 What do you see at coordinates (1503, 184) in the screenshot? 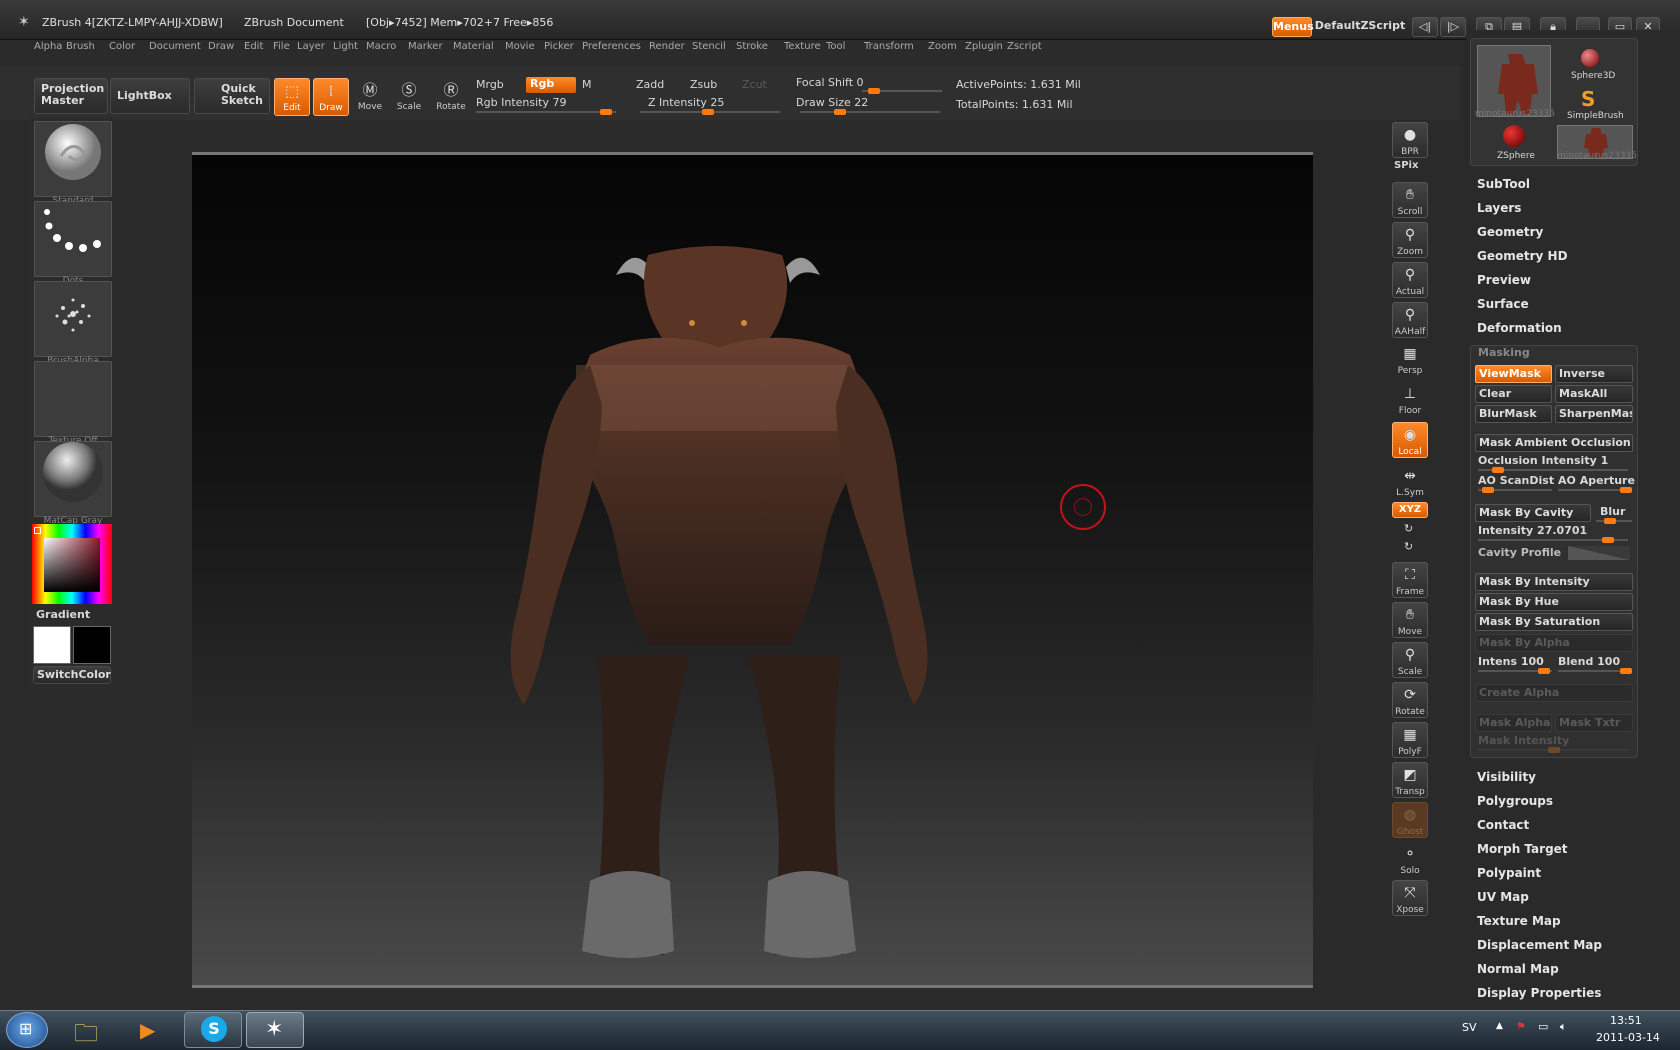
I see `subtool-palette: SubTool` at bounding box center [1503, 184].